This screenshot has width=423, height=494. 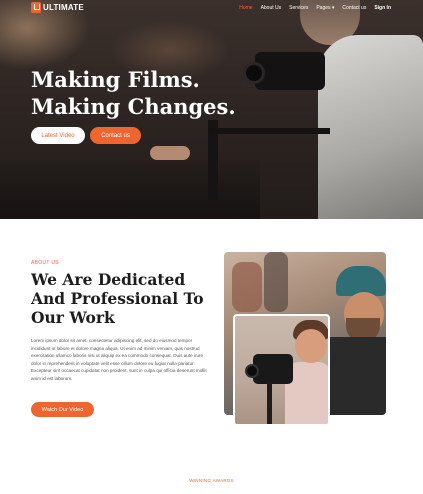 What do you see at coordinates (333, 8) in the screenshot?
I see `chevron-down-icon: ▾` at bounding box center [333, 8].